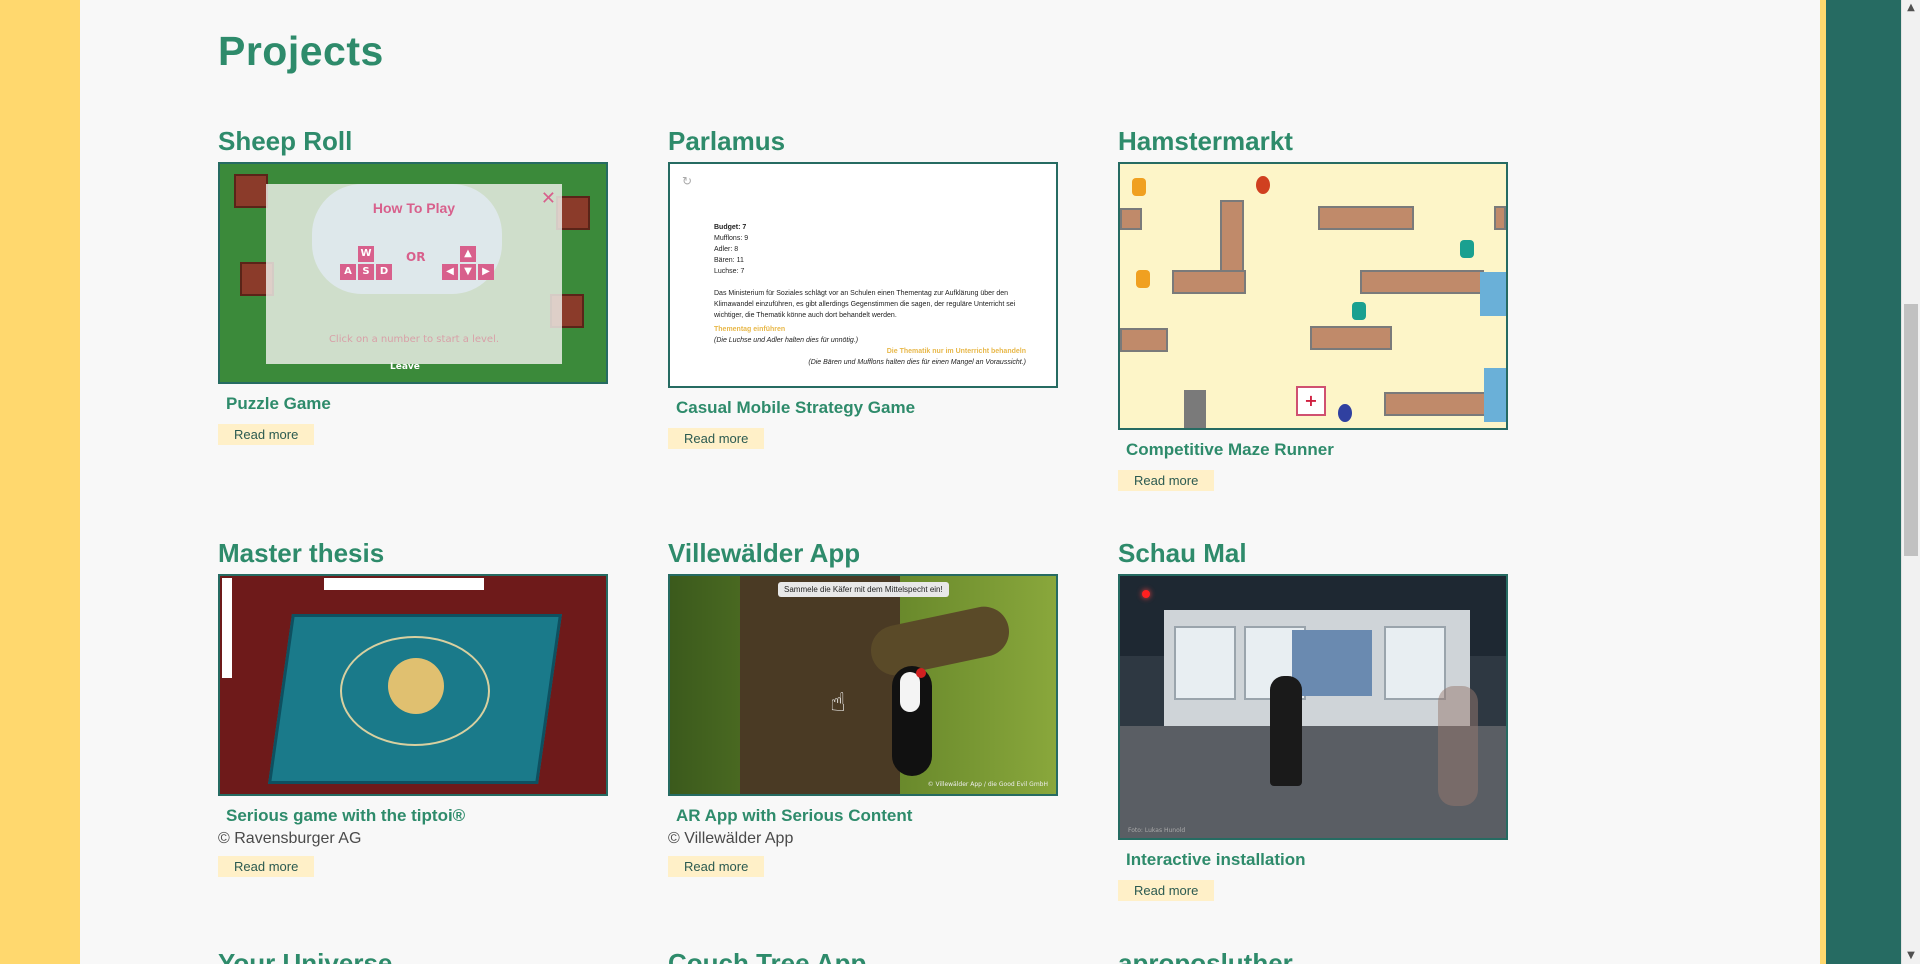  Describe the element at coordinates (366, 272) in the screenshot. I see `key-s: S` at that location.